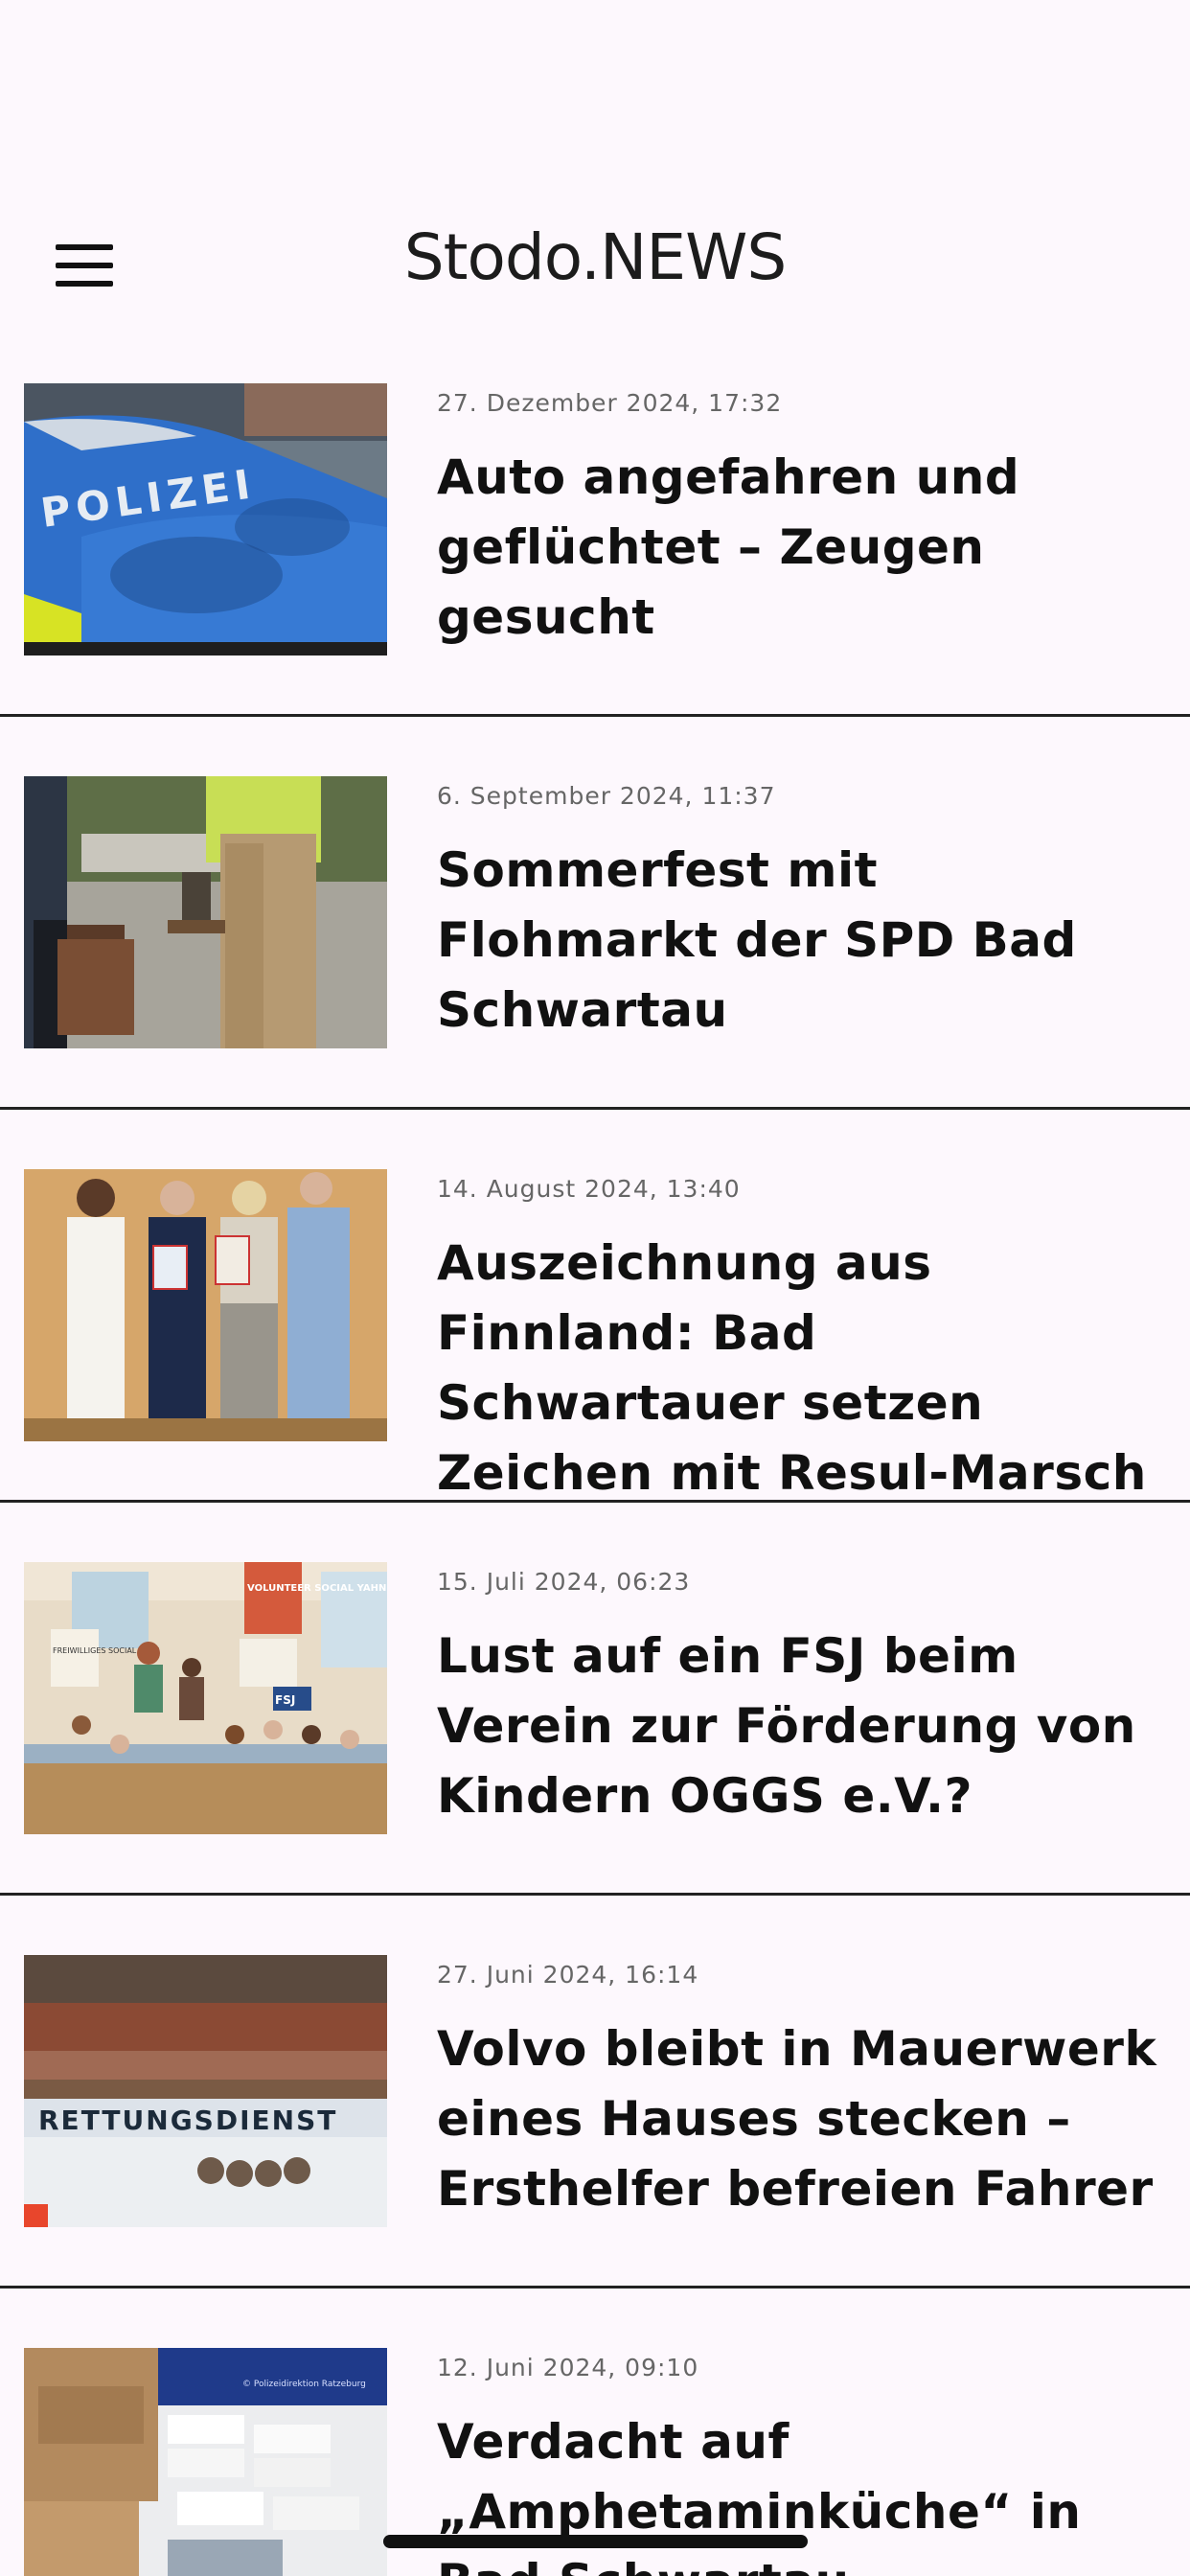 The height and width of the screenshot is (2576, 1190). What do you see at coordinates (568, 1975) in the screenshot?
I see `article-date: 27. Juni 2024, 16:14` at bounding box center [568, 1975].